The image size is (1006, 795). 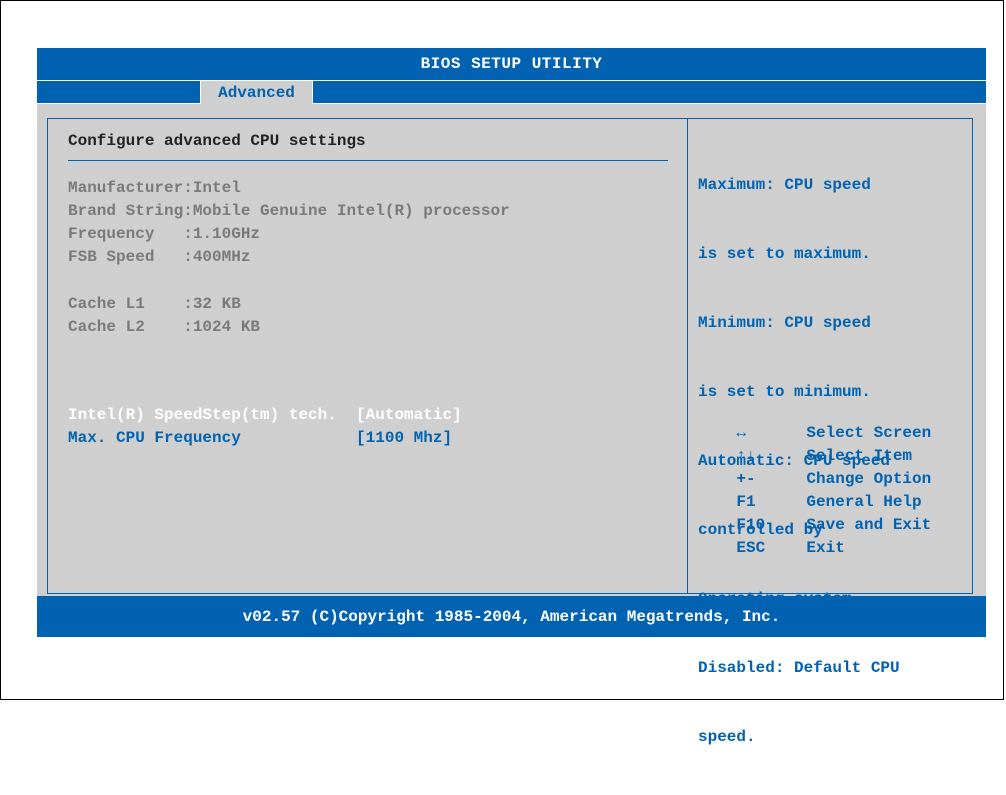 I want to click on setting-speedstep: Intel(R) SpeedStep(tm) tech. [Automatic], so click(x=265, y=415).